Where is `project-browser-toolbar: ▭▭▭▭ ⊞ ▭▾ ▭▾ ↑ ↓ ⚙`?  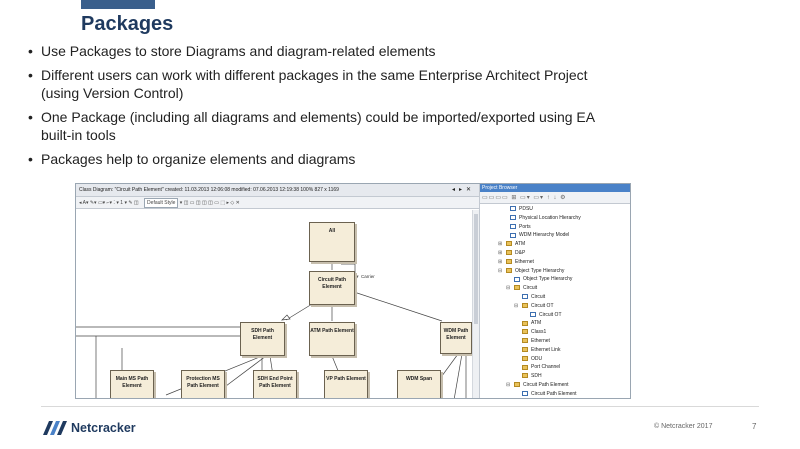 project-browser-toolbar: ▭▭▭▭ ⊞ ▭▾ ▭▾ ↑ ↓ ⚙ is located at coordinates (555, 198).